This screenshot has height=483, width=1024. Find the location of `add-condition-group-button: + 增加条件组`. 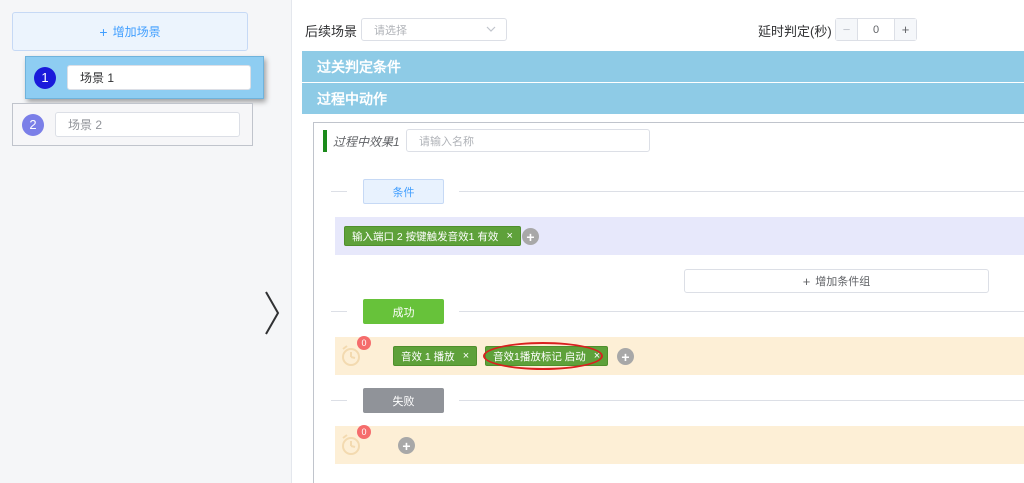

add-condition-group-button: + 增加条件组 is located at coordinates (836, 281).